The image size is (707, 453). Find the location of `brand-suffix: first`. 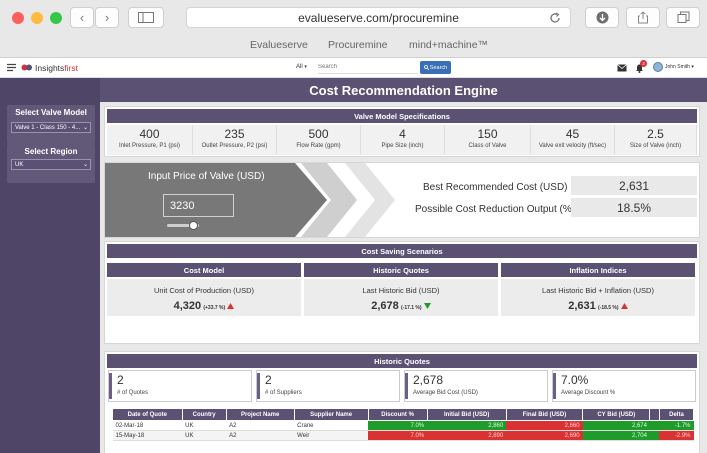

brand-suffix: first is located at coordinates (71, 68).